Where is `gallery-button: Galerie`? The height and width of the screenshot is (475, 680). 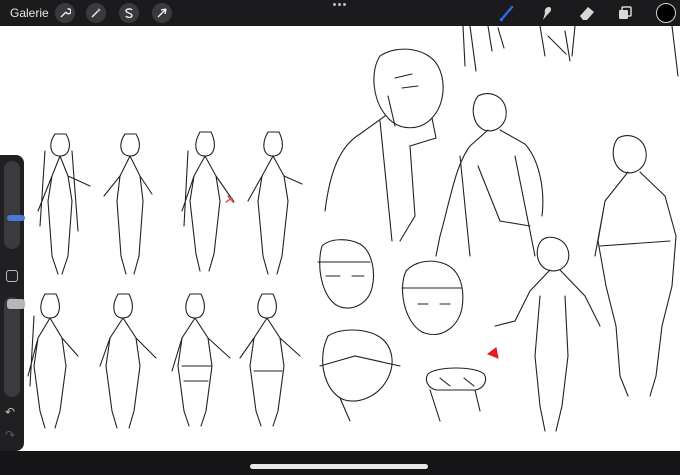
gallery-button: Galerie is located at coordinates (29, 13).